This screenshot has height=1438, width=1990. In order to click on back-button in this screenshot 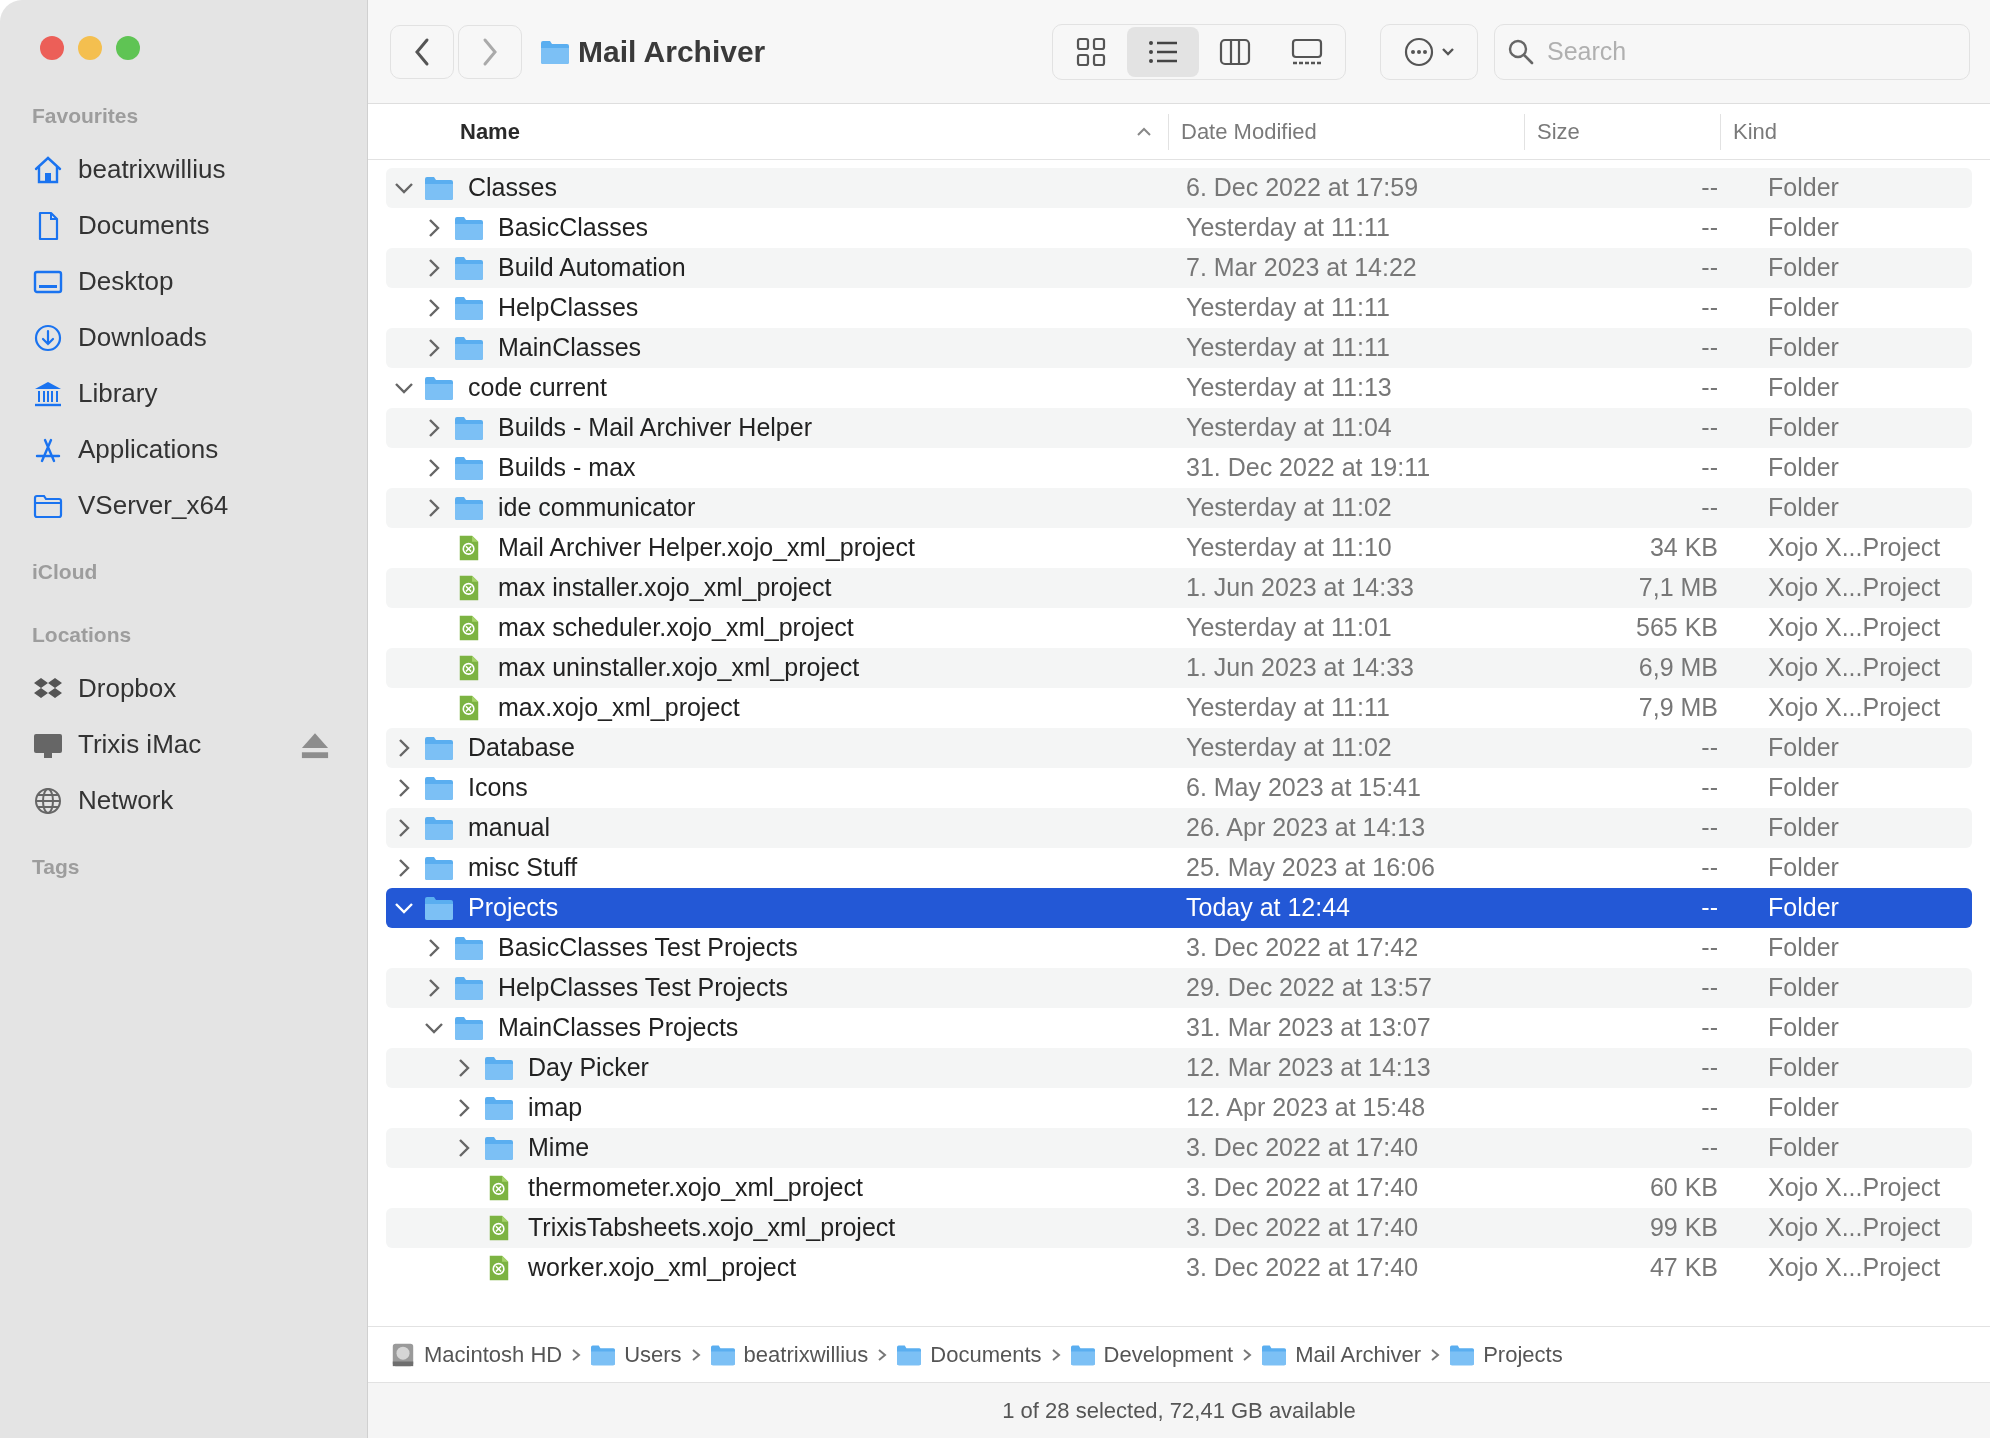, I will do `click(422, 51)`.